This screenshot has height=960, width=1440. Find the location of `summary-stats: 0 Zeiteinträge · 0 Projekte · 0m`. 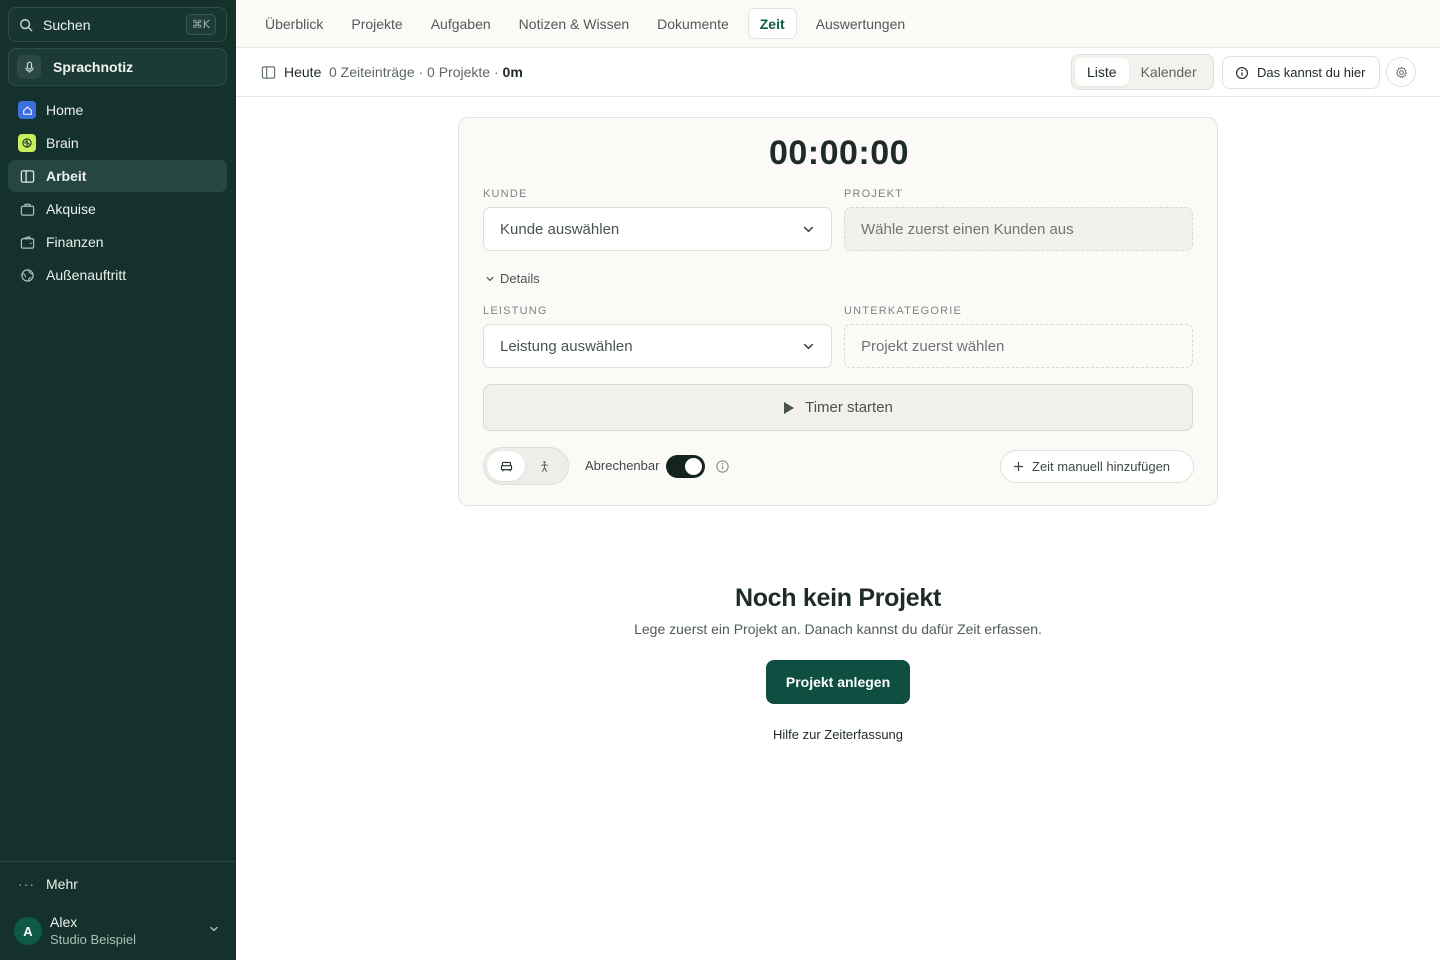

summary-stats: 0 Zeiteinträge · 0 Projekte · 0m is located at coordinates (426, 72).